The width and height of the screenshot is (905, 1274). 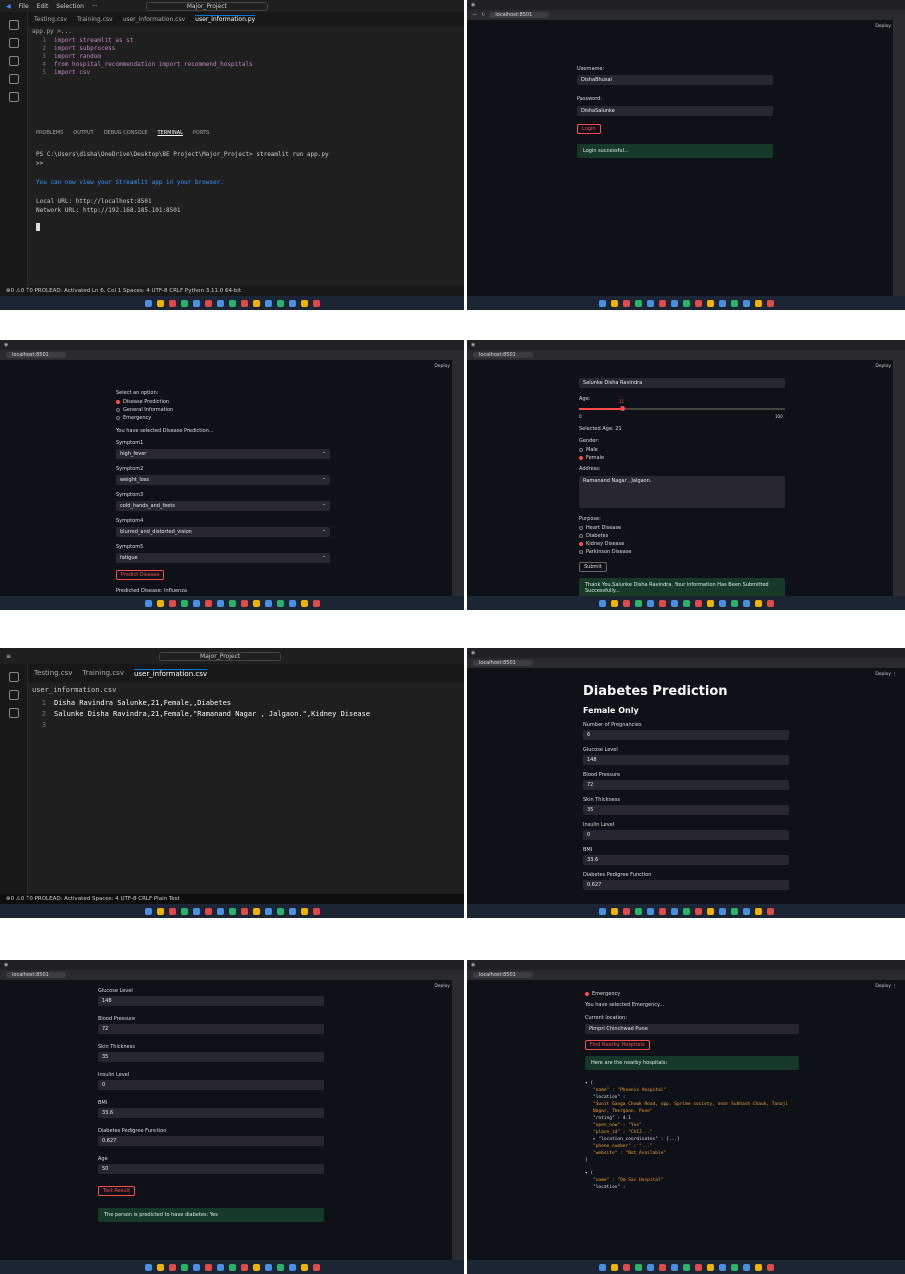 I want to click on reload-icon: ↻, so click(x=483, y=15).